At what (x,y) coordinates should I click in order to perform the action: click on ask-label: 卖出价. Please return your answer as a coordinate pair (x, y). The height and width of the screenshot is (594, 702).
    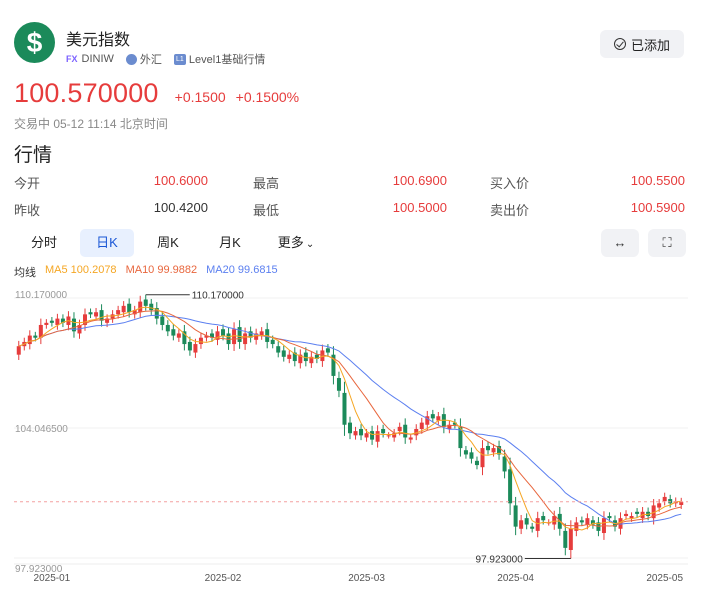
    Looking at the image, I should click on (510, 210).